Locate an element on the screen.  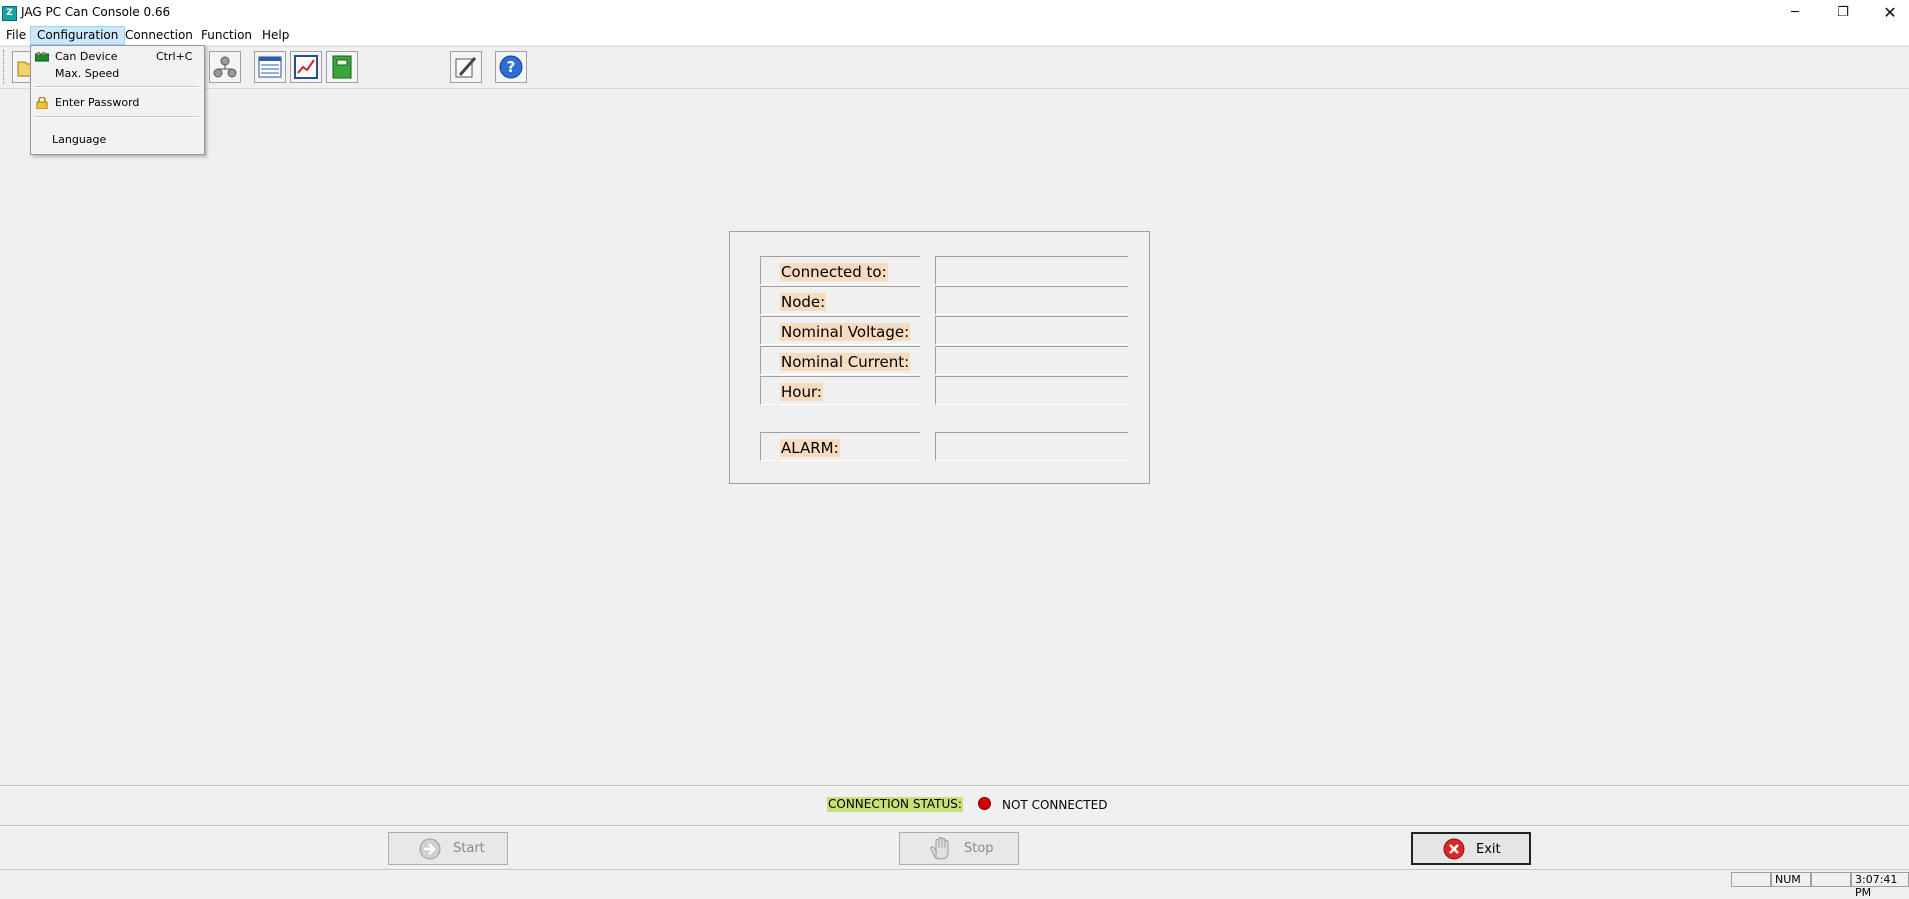
app-logo-icon: Z is located at coordinates (9, 13).